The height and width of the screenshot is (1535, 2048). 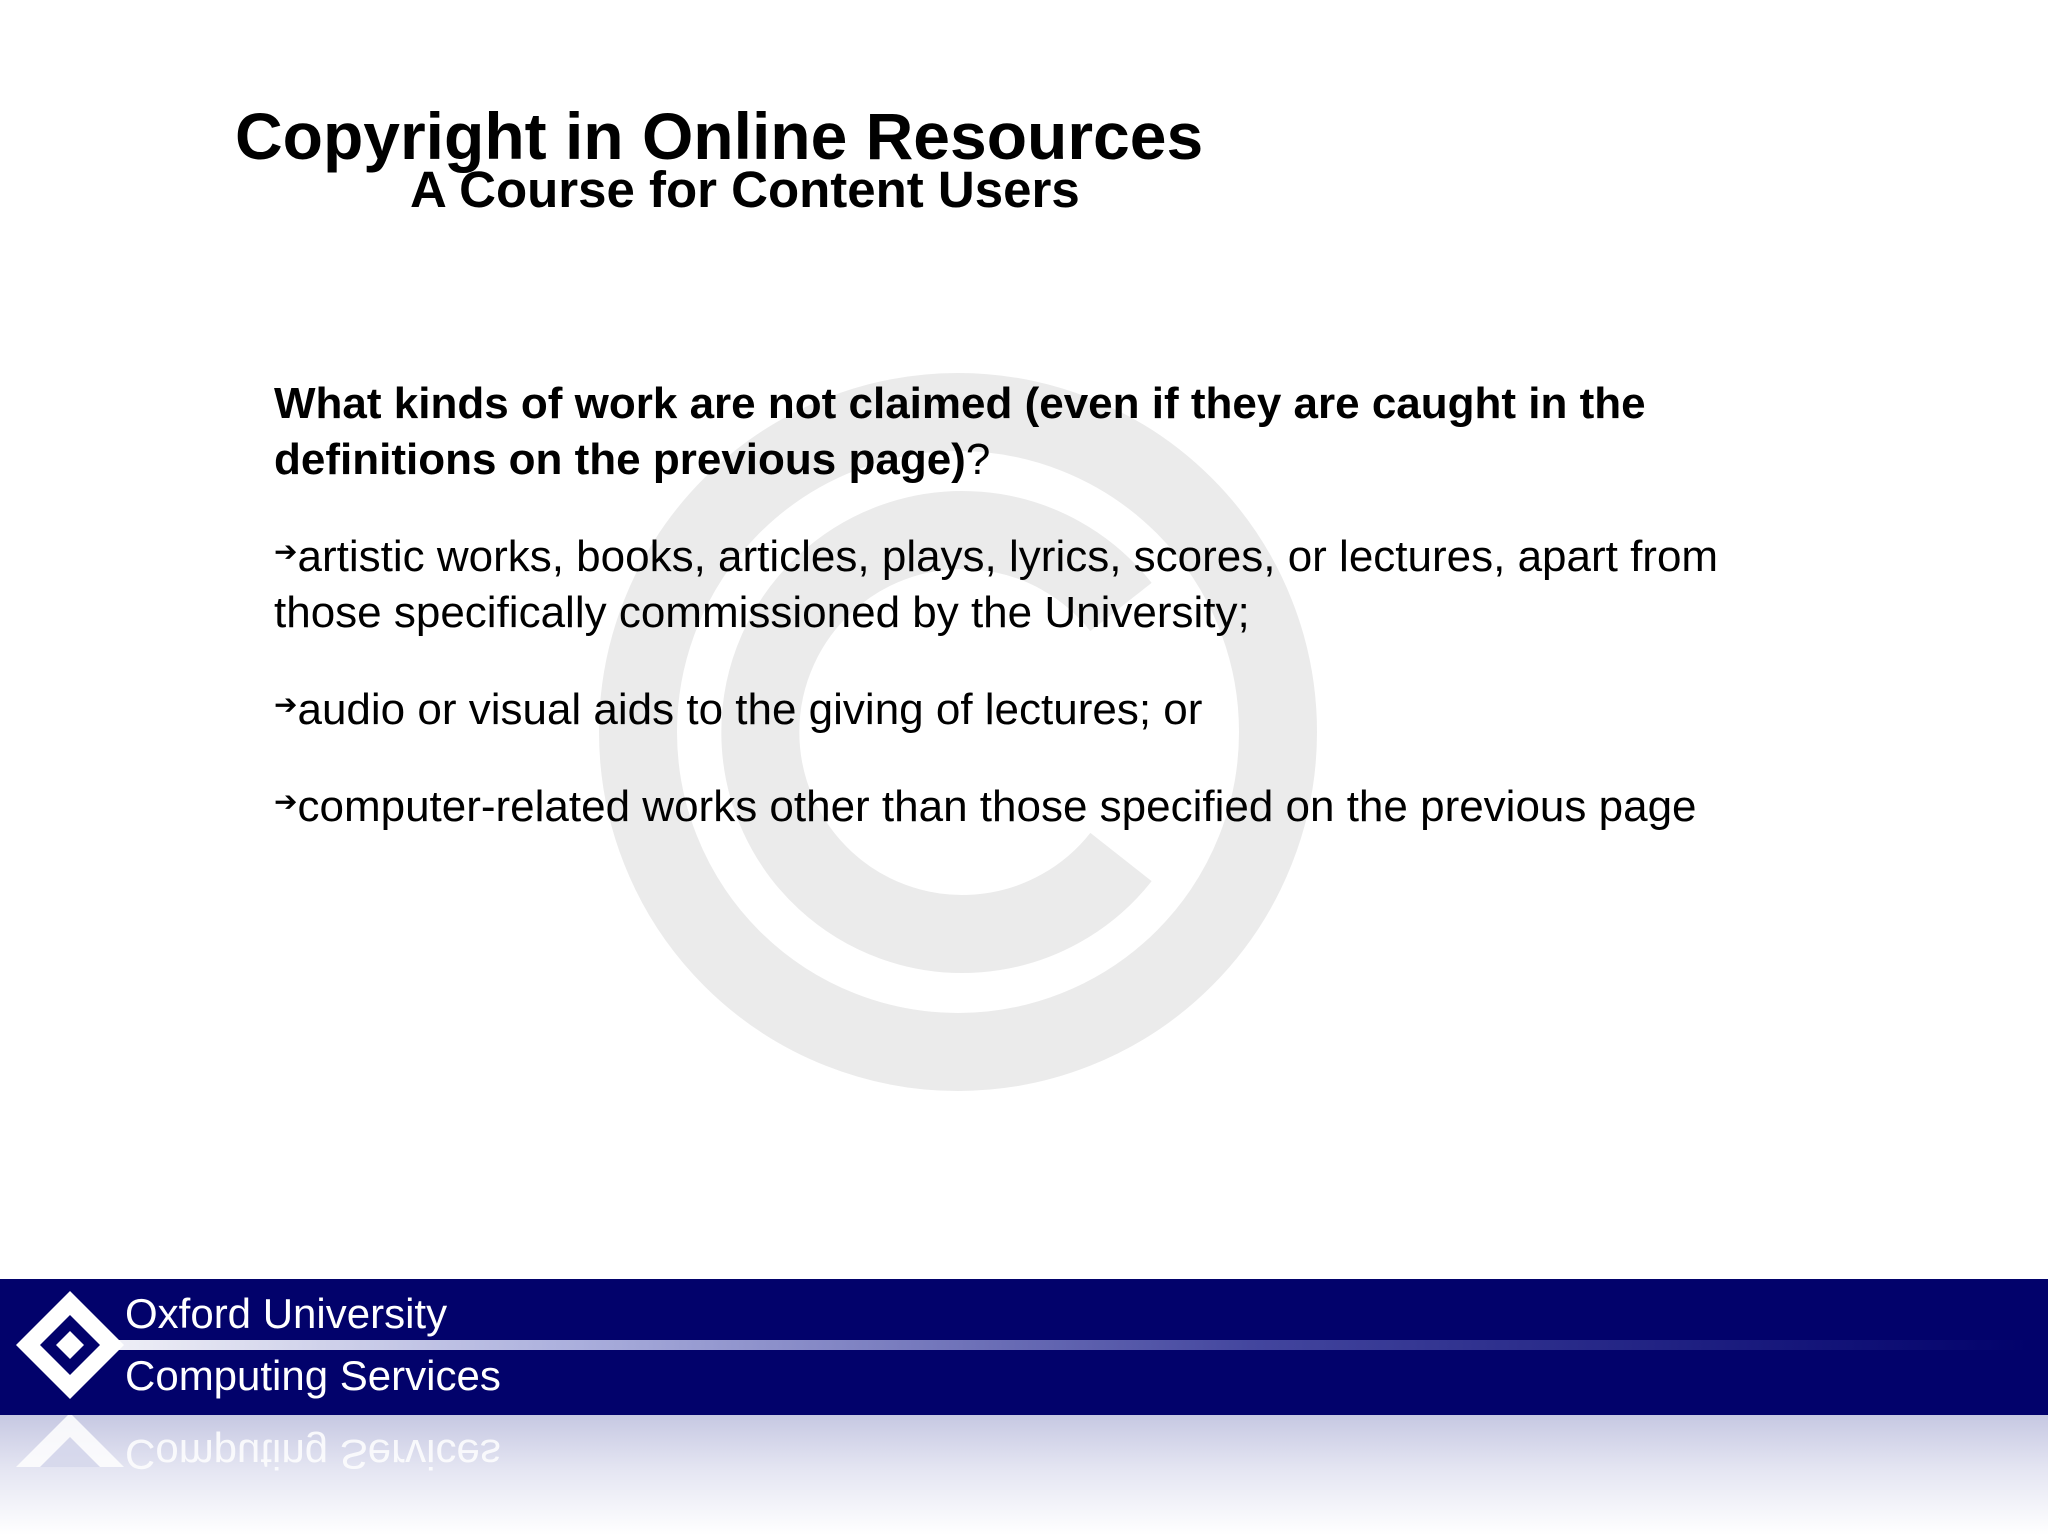 What do you see at coordinates (1024, 1475) in the screenshot?
I see `footer-reflection: Computing Services` at bounding box center [1024, 1475].